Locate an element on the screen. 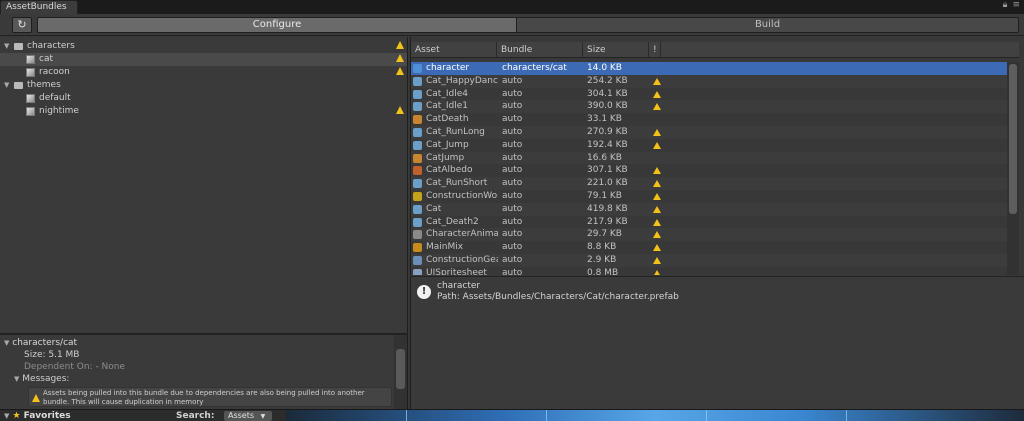  info-scrollbar-thumb is located at coordinates (400, 369).